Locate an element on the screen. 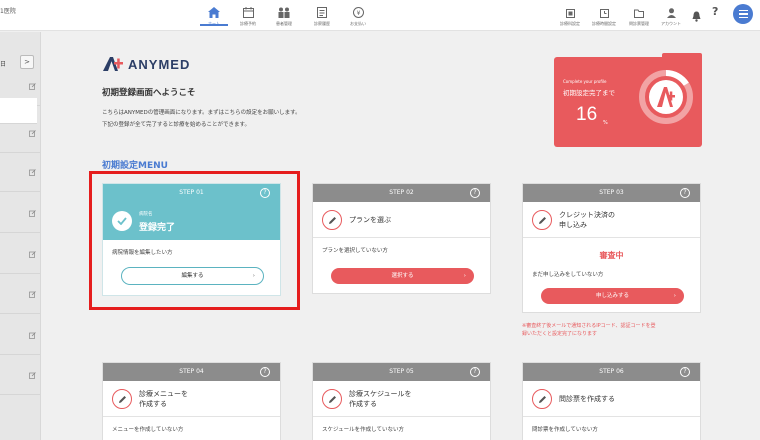 Image resolution: width=760 pixels, height=440 pixels. step-card-6: STEP 06 ? 問診票を作成する 問診票を作成していない方 is located at coordinates (611, 401).